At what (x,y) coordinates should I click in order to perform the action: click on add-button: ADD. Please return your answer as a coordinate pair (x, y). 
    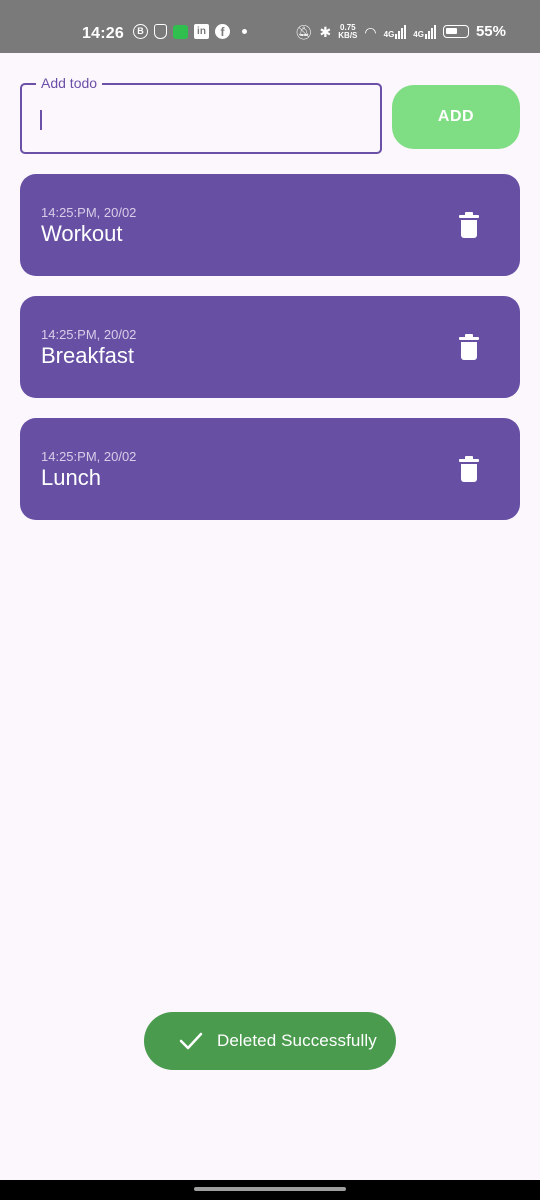
    Looking at the image, I should click on (456, 117).